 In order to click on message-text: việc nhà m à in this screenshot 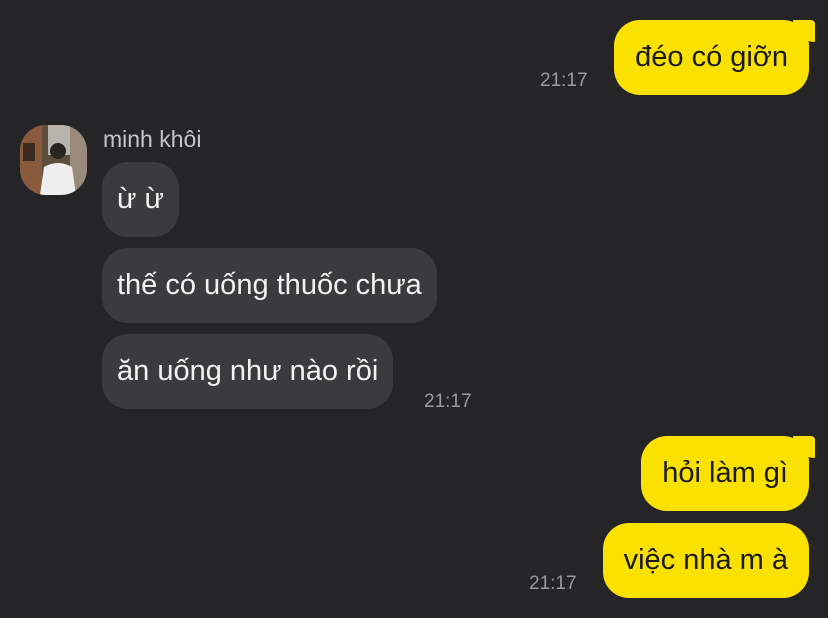, I will do `click(705, 560)`.